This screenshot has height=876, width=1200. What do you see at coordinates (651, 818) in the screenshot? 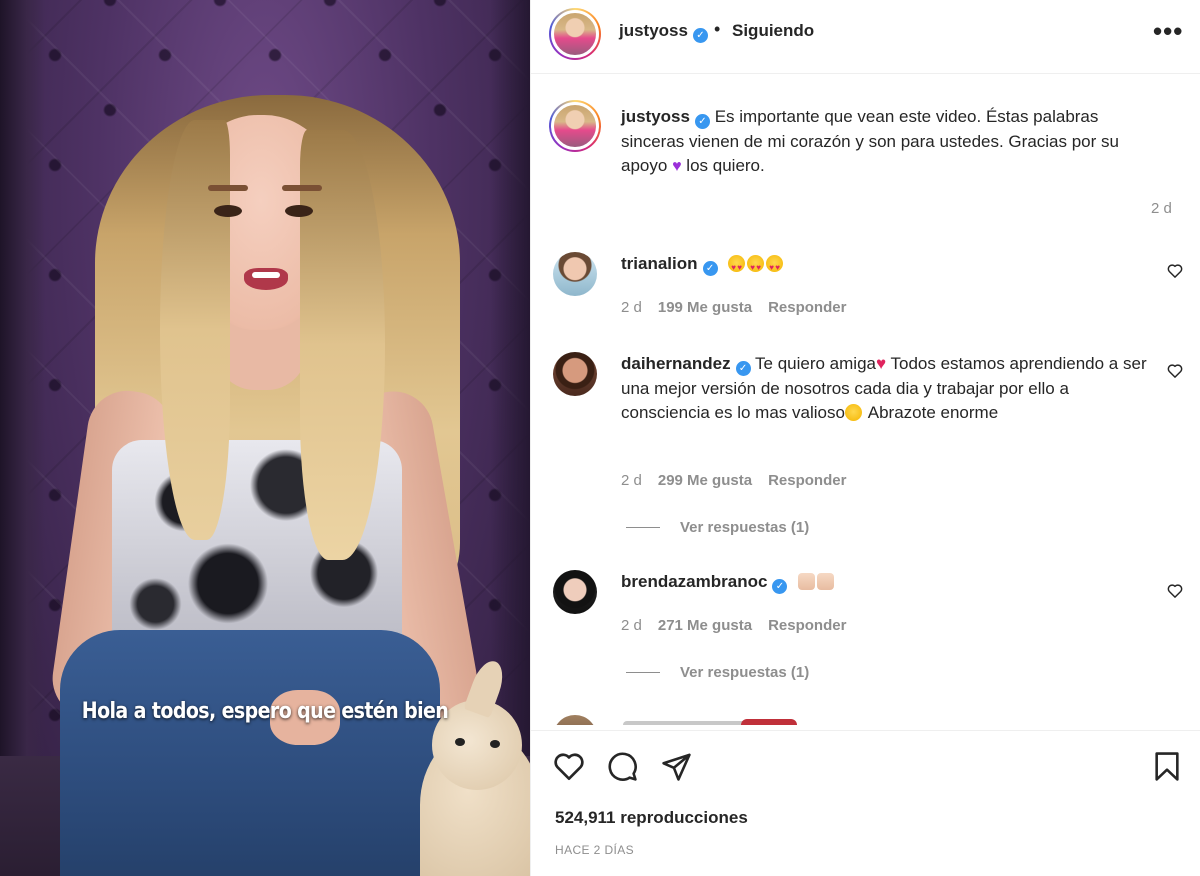
I see `view-count: 524,911 reproducciones` at bounding box center [651, 818].